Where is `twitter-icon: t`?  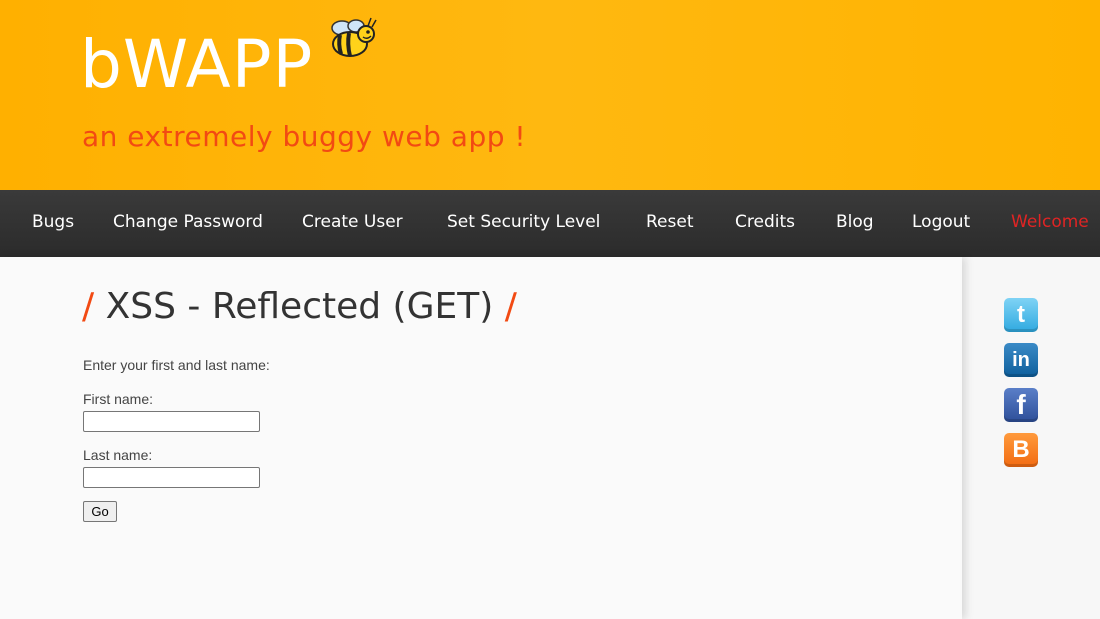
twitter-icon: t is located at coordinates (1021, 315).